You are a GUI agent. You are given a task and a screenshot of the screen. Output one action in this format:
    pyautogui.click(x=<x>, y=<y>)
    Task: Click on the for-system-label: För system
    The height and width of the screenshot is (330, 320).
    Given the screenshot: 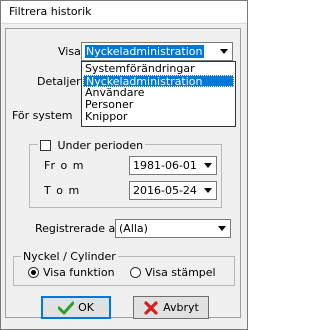 What is the action you would take?
    pyautogui.click(x=42, y=115)
    